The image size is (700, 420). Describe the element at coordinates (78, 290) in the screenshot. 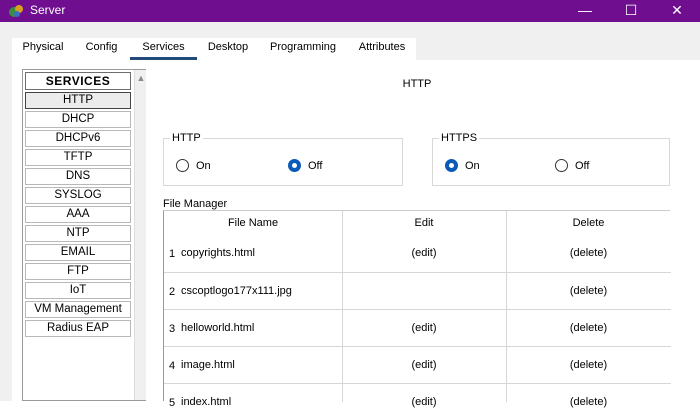

I see `service-item-iot: IoT` at that location.